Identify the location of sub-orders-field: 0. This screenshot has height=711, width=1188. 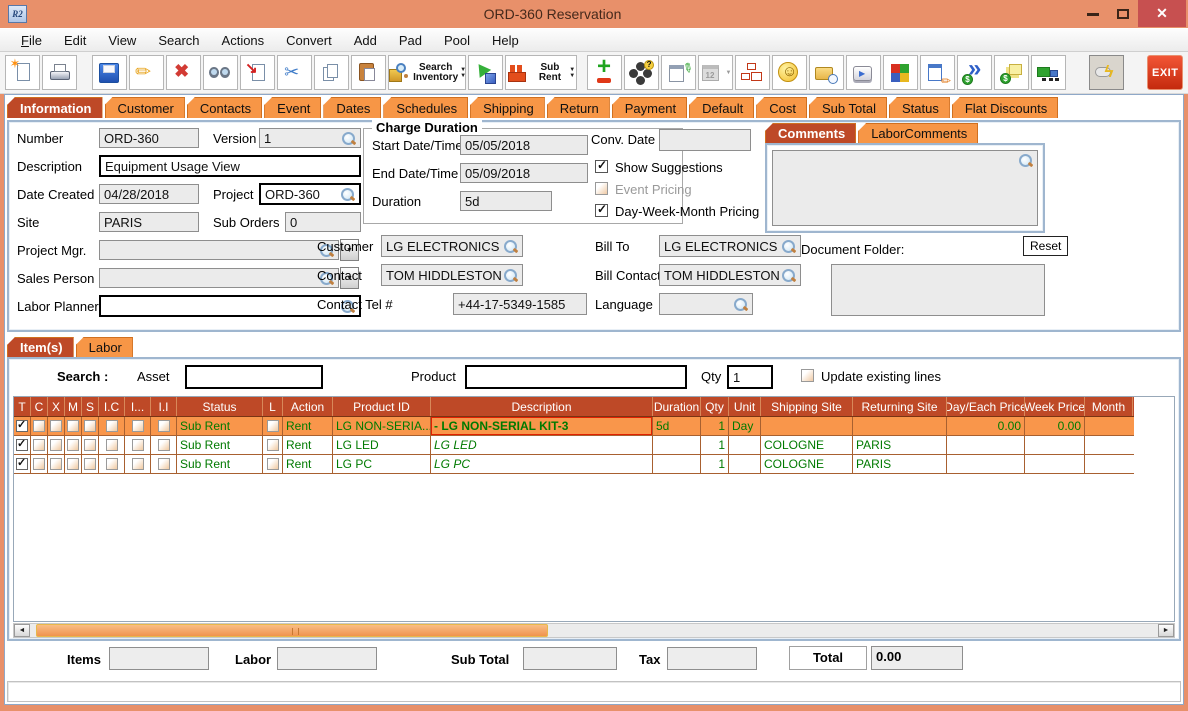
(323, 222).